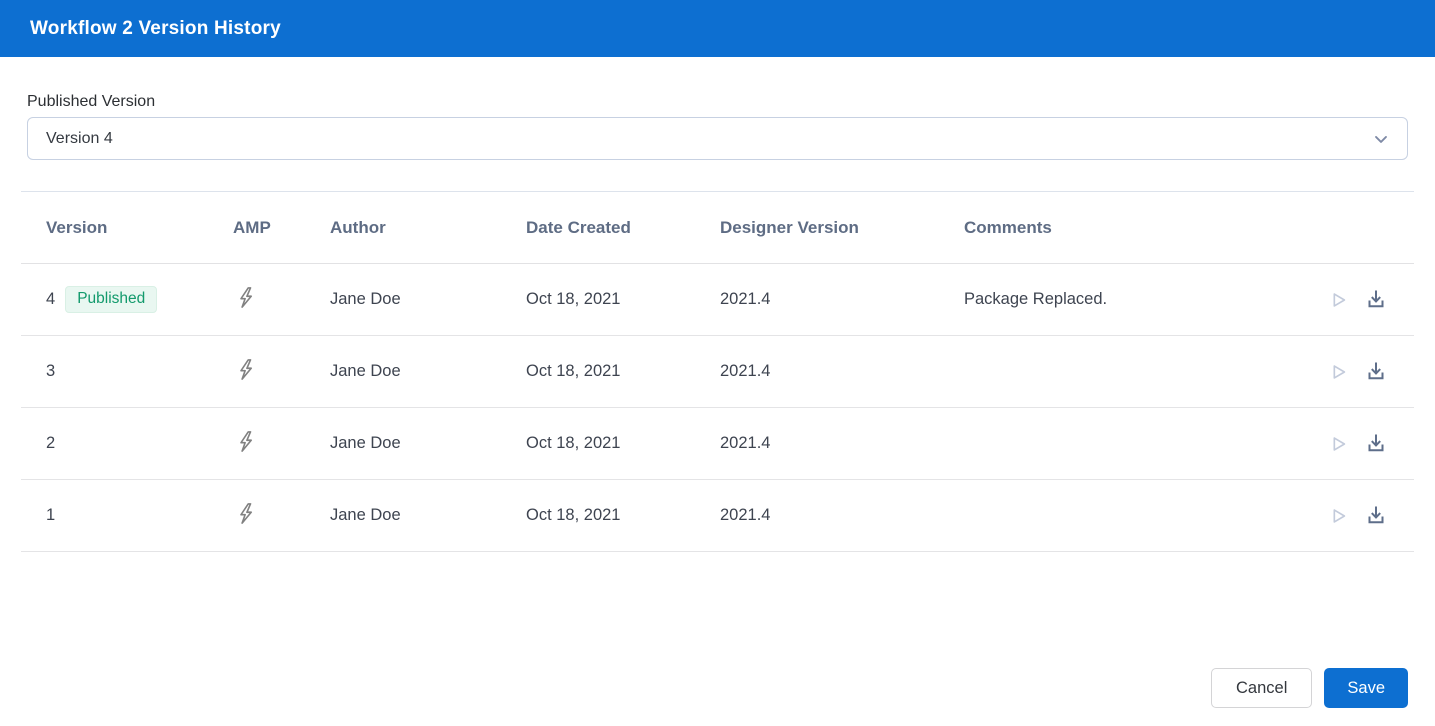  What do you see at coordinates (789, 227) in the screenshot?
I see `column-header-designer-version: Designer Version` at bounding box center [789, 227].